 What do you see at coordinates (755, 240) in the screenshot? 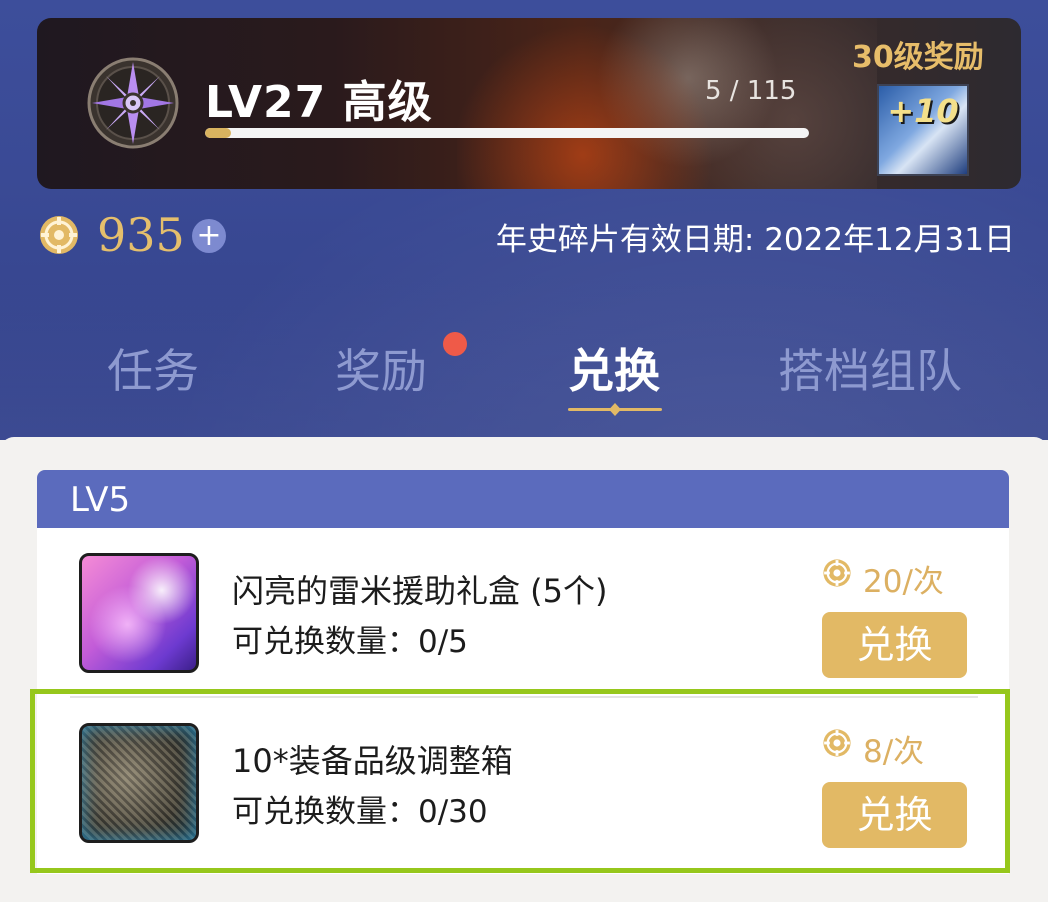
I see `fragment-expiry-text: 年史碎片有效日期: 2022年12月31日` at bounding box center [755, 240].